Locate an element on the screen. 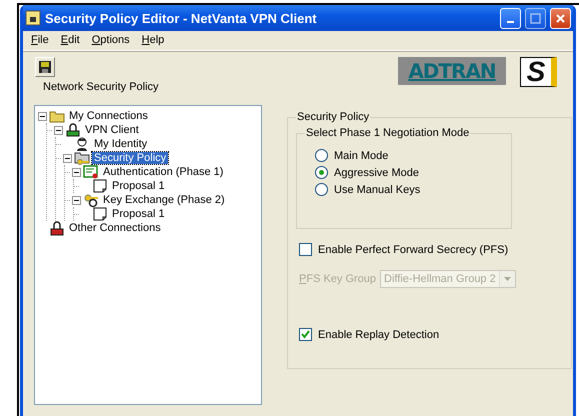 Image resolution: width=579 pixels, height=416 pixels. lock-computer-icon is located at coordinates (73, 130).